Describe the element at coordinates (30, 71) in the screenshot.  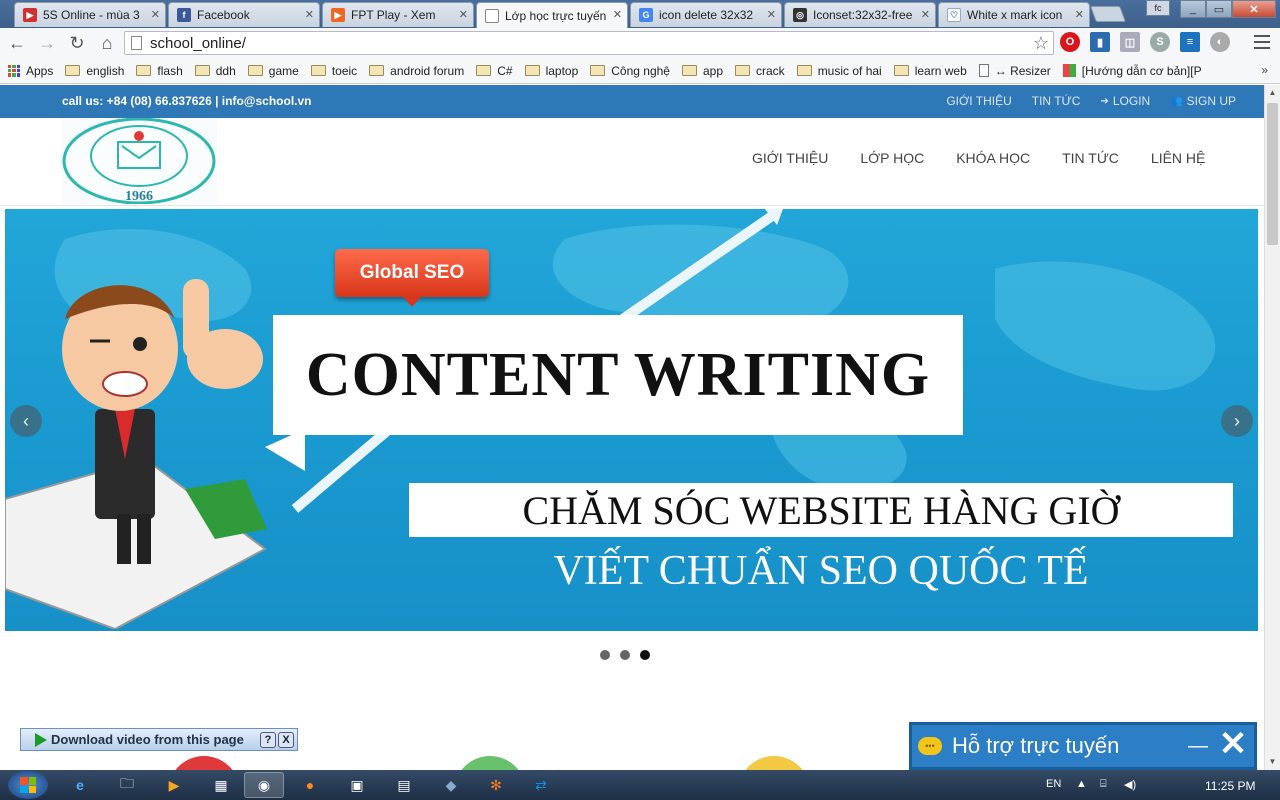
I see `bookmark-apps: Apps` at that location.